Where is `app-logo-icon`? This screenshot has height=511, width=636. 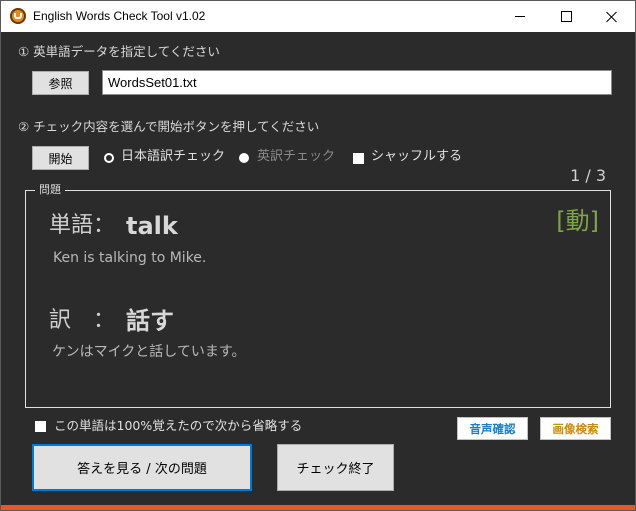
app-logo-icon is located at coordinates (18, 16).